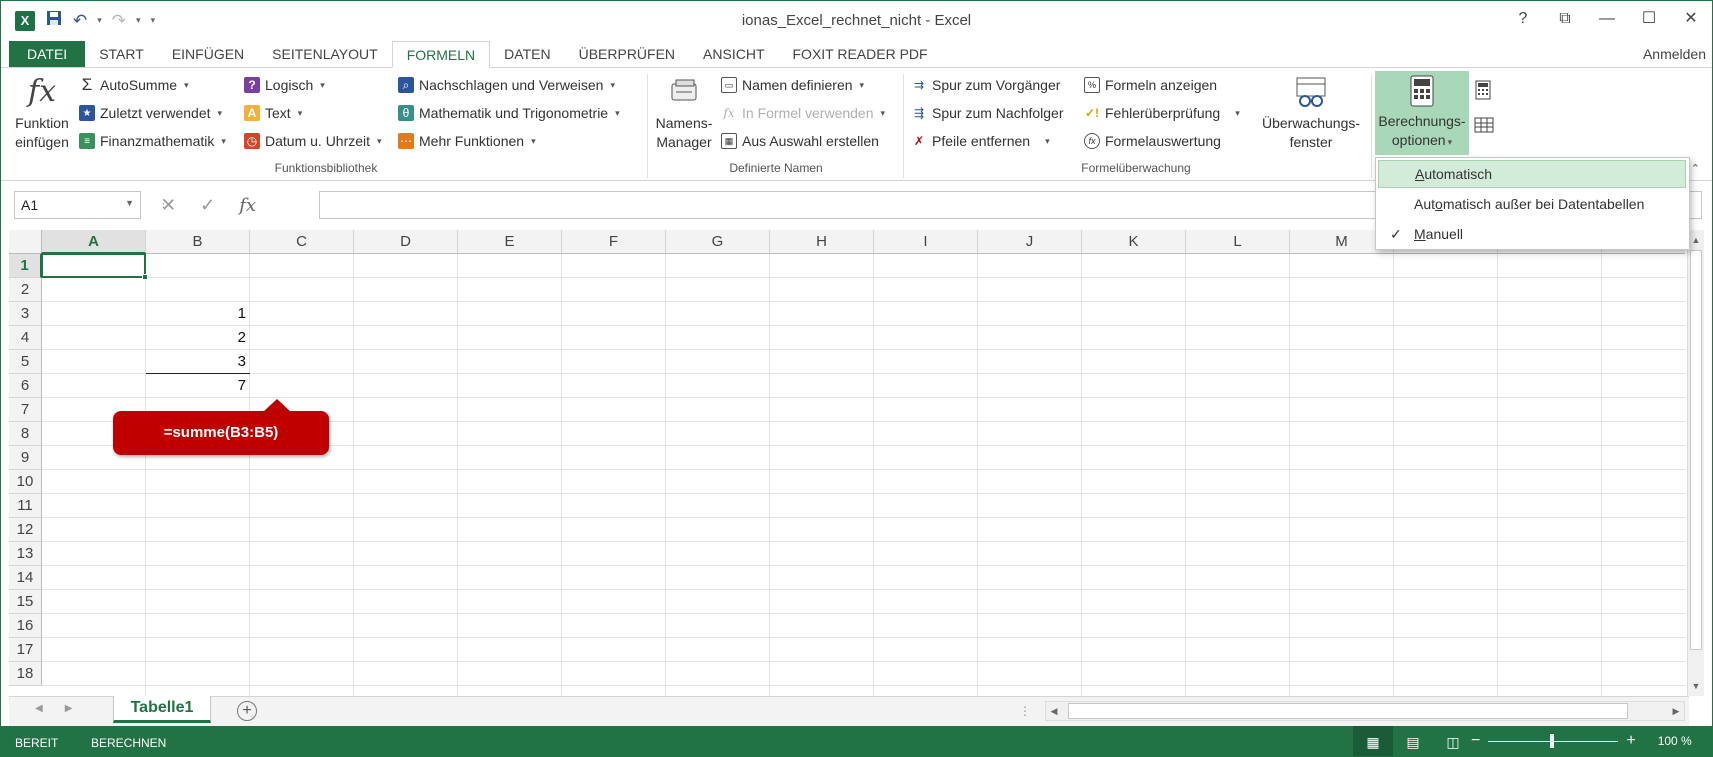 Image resolution: width=1713 pixels, height=757 pixels. Describe the element at coordinates (198, 338) in the screenshot. I see `cell-b4: 2` at that location.